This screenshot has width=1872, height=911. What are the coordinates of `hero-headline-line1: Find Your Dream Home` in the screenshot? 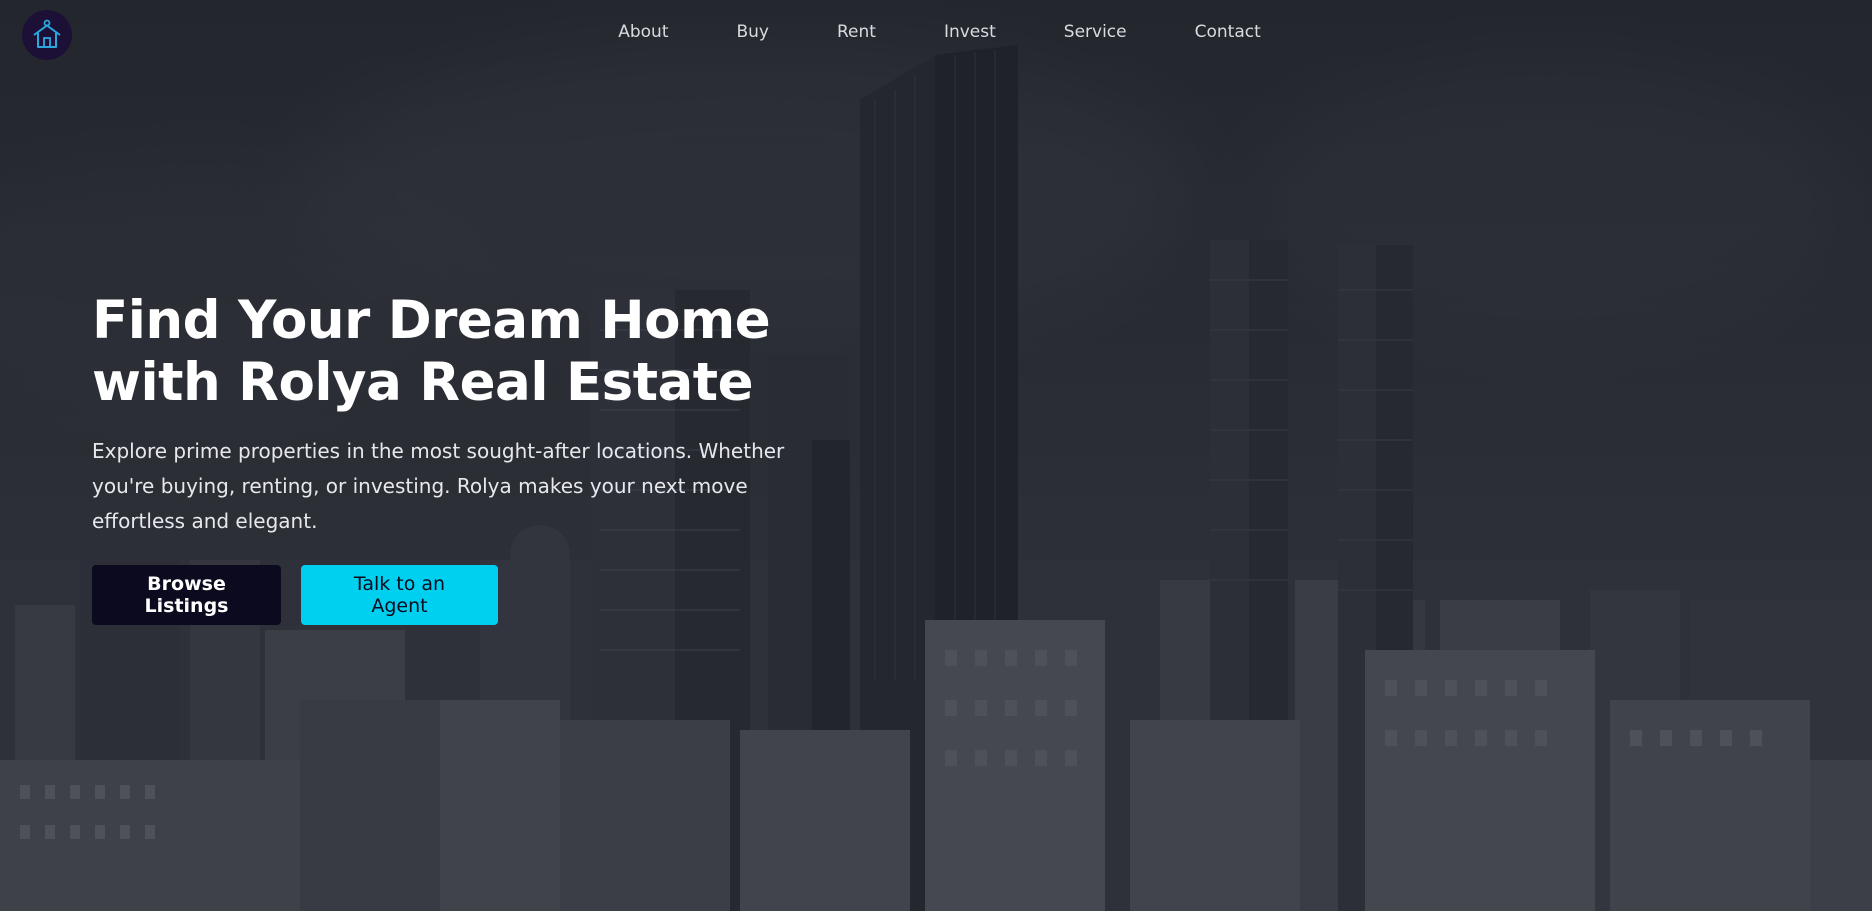 It's located at (431, 320).